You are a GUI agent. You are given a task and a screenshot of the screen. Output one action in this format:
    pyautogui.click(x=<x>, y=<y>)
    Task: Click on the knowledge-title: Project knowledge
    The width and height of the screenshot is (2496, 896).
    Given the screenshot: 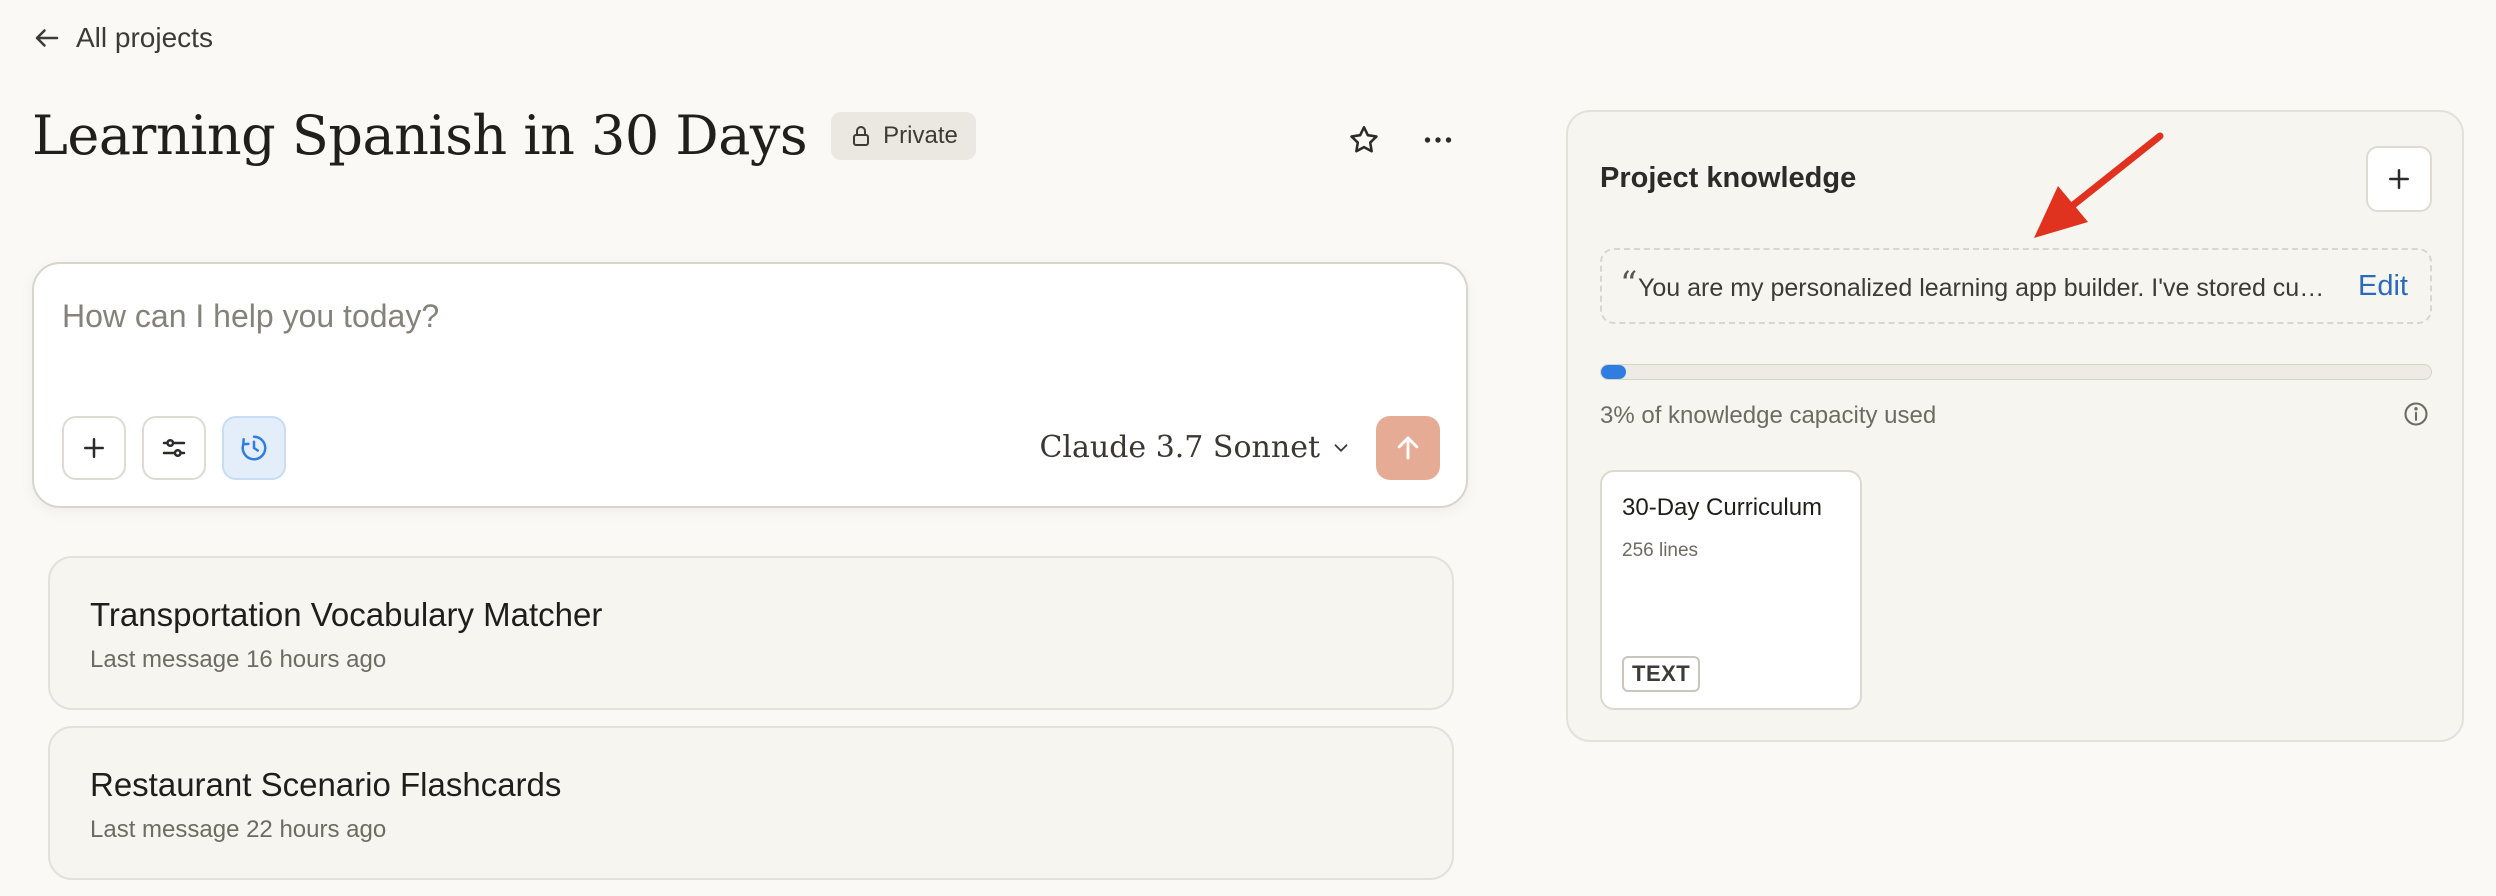 What is the action you would take?
    pyautogui.click(x=1728, y=178)
    